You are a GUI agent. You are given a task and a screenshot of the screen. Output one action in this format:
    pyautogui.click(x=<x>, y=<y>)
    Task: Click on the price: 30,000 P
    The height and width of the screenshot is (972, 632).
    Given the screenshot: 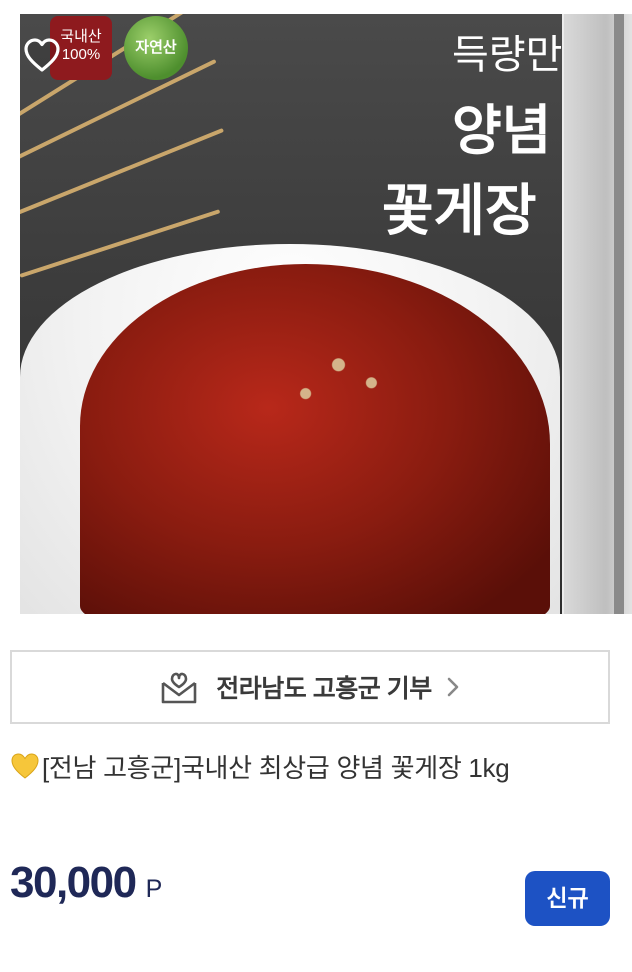 What is the action you would take?
    pyautogui.click(x=86, y=883)
    